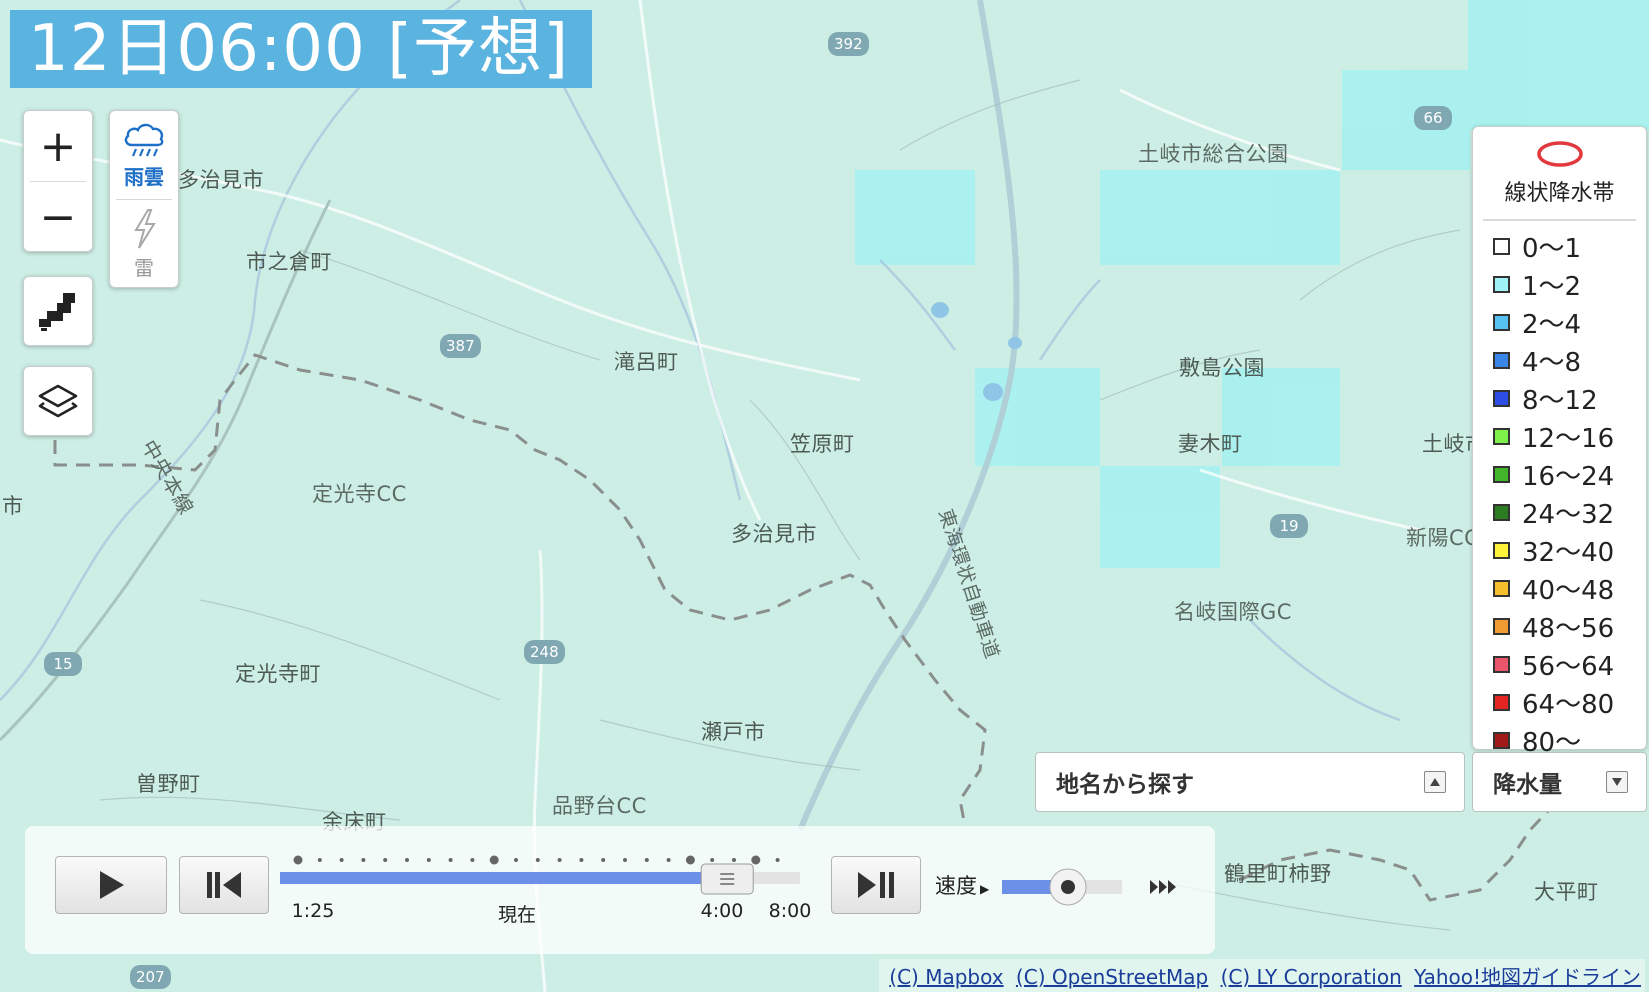  What do you see at coordinates (1443, 538) in the screenshot?
I see `place-label: 新陽CC` at bounding box center [1443, 538].